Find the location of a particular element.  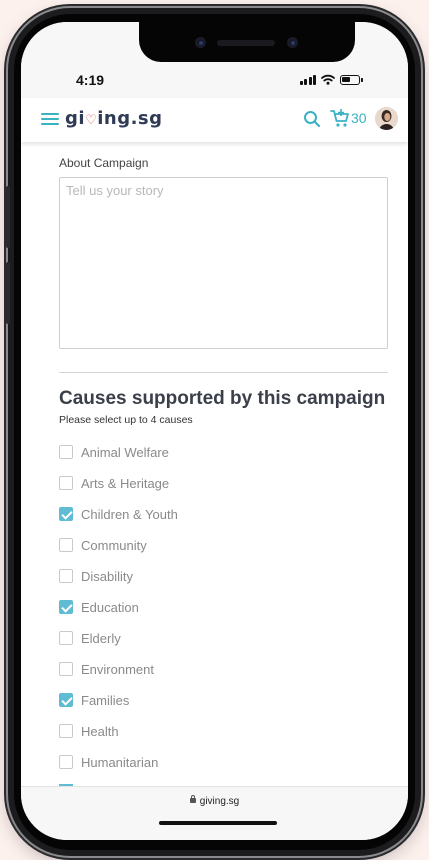

cause-checkbox-arts-heritage: Arts & Heritage is located at coordinates (114, 483).